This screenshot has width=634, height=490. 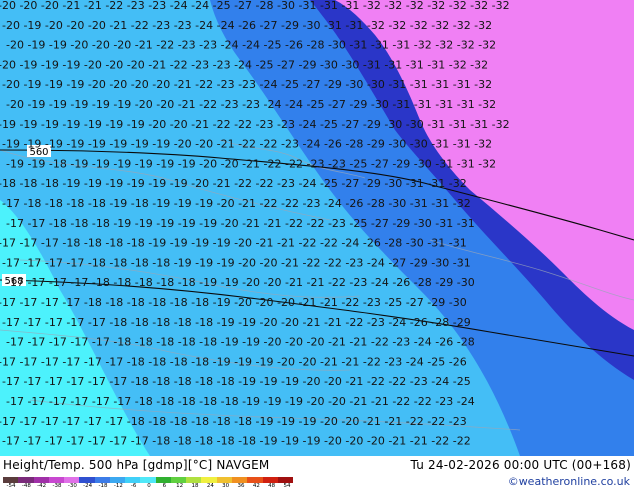 What do you see at coordinates (11, 486) in the screenshot?
I see `colorbar-tick-label: -54` at bounding box center [11, 486].